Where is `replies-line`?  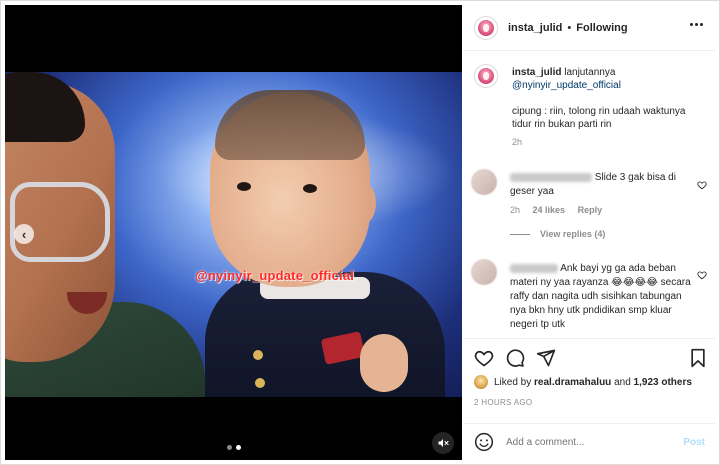
replies-line is located at coordinates (520, 234).